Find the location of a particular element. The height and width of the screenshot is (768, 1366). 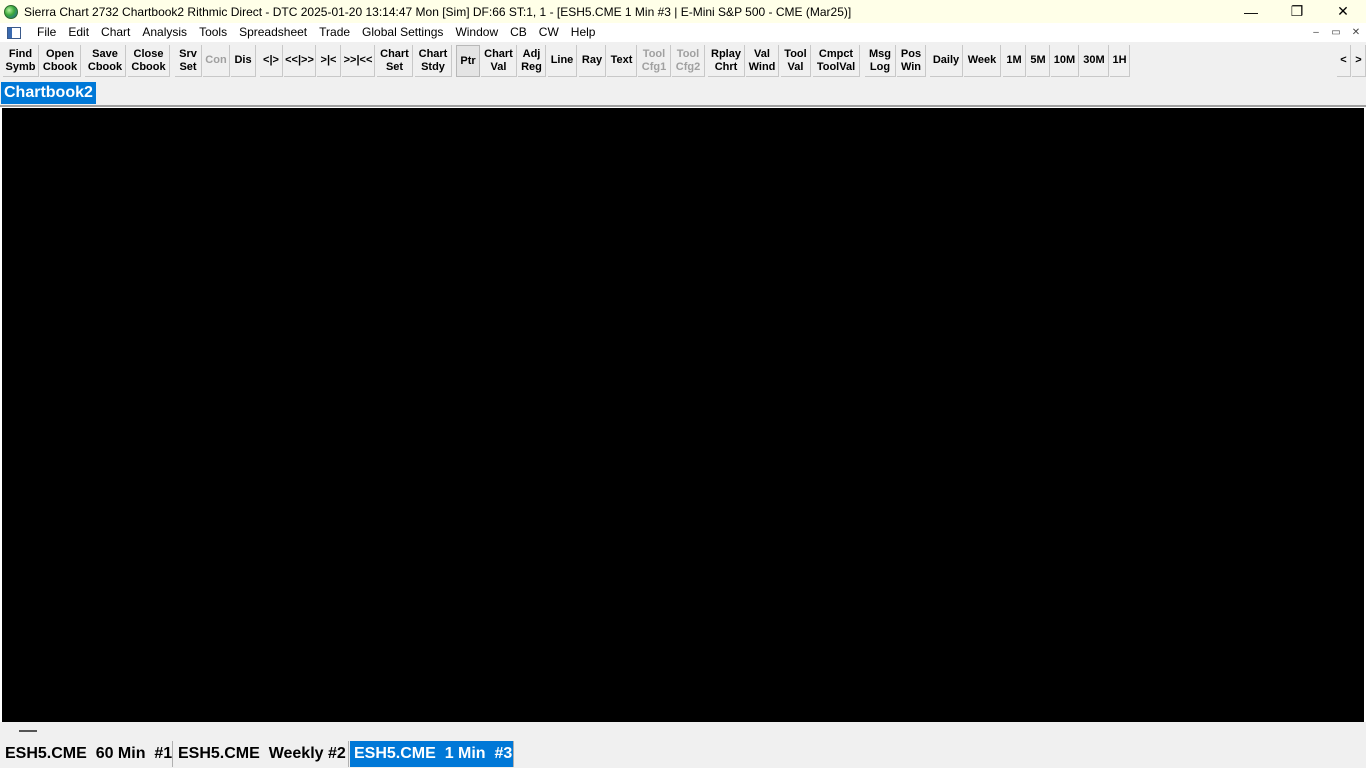

button-label-line2: Cbook is located at coordinates (60, 66).